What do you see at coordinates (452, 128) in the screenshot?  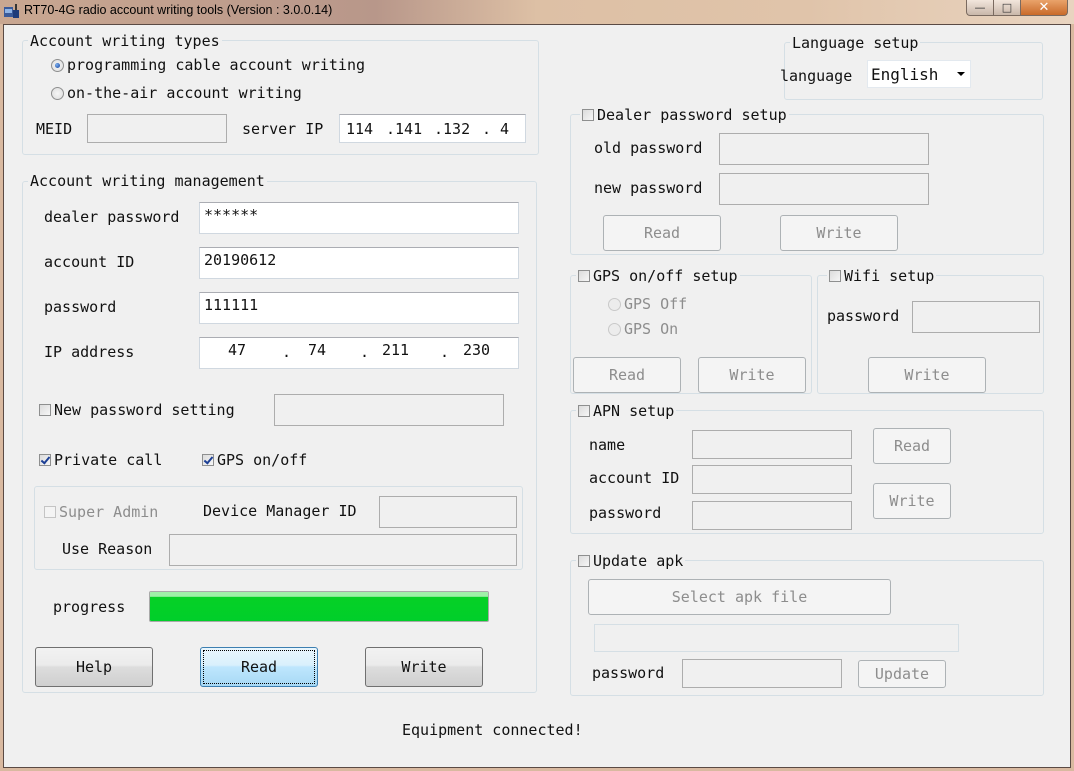 I see `server-ip-octet-3: .132` at bounding box center [452, 128].